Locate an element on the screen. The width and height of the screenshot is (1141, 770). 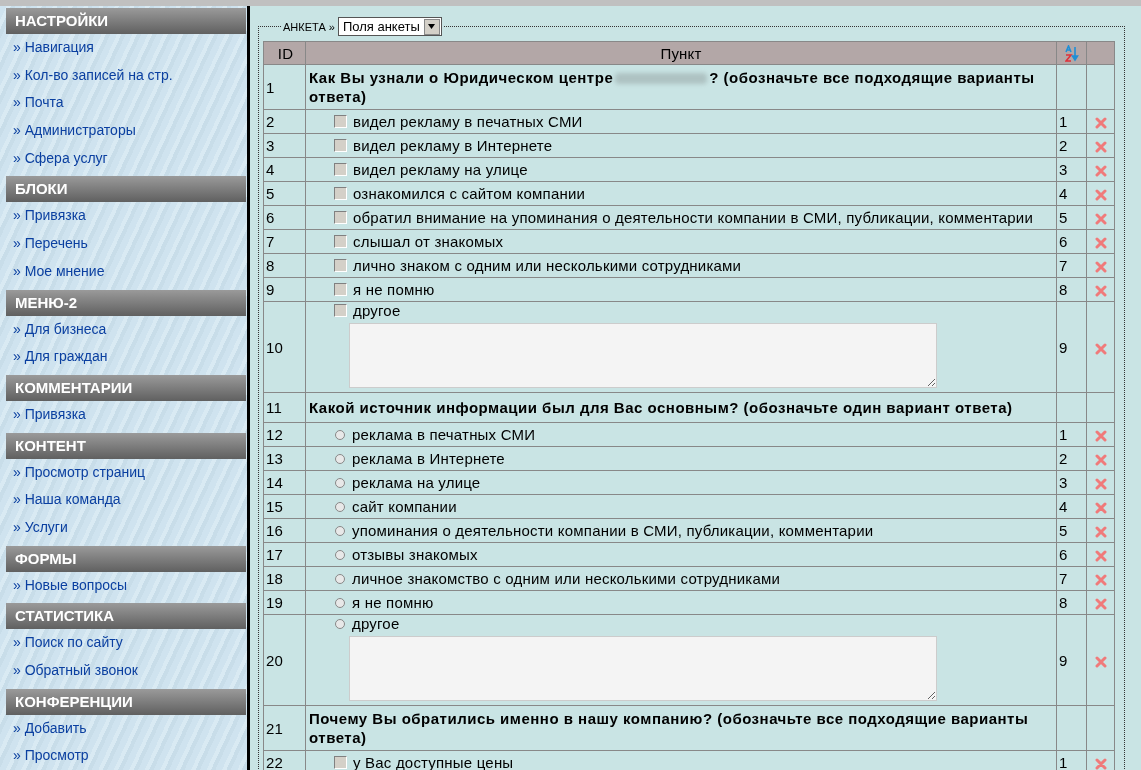
option-label: я не помню is located at coordinates (393, 602).